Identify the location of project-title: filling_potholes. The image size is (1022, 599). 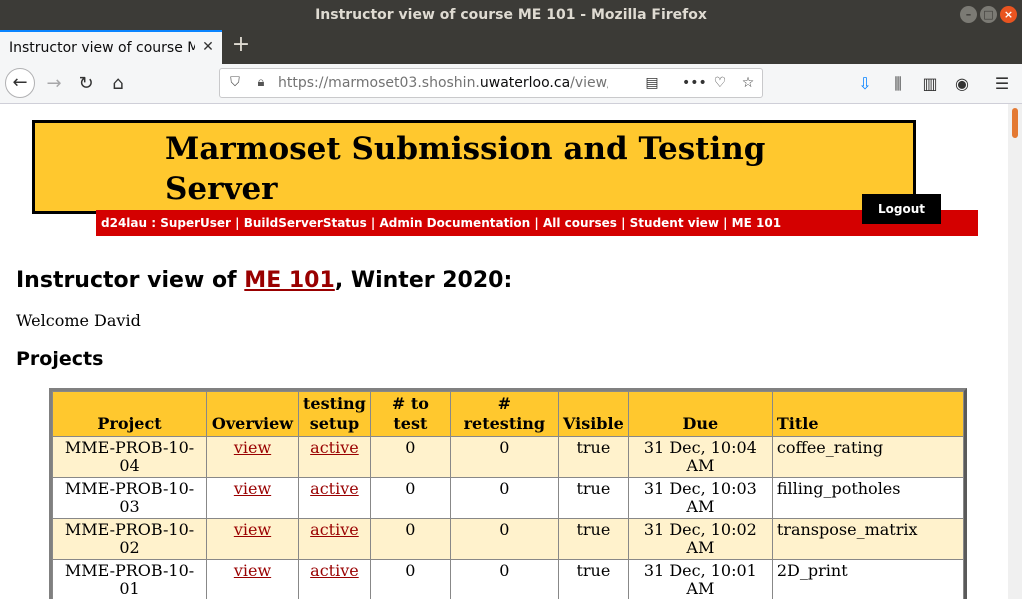
(868, 498).